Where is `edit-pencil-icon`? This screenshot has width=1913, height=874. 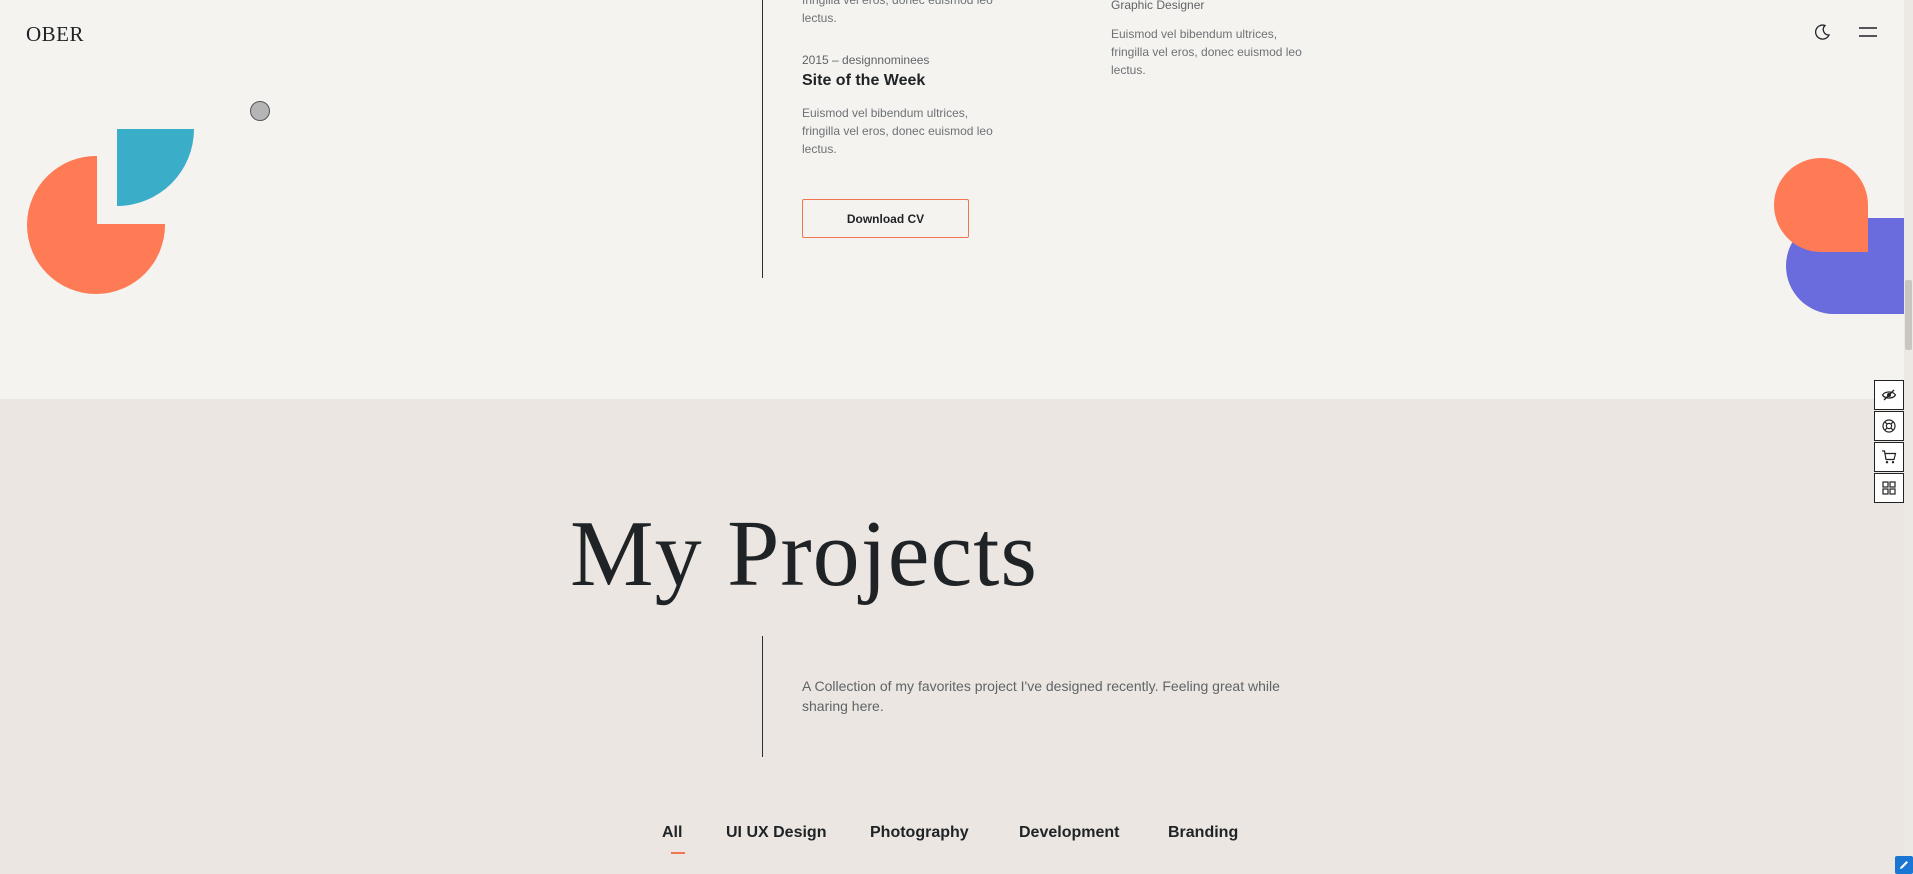
edit-pencil-icon is located at coordinates (1904, 865).